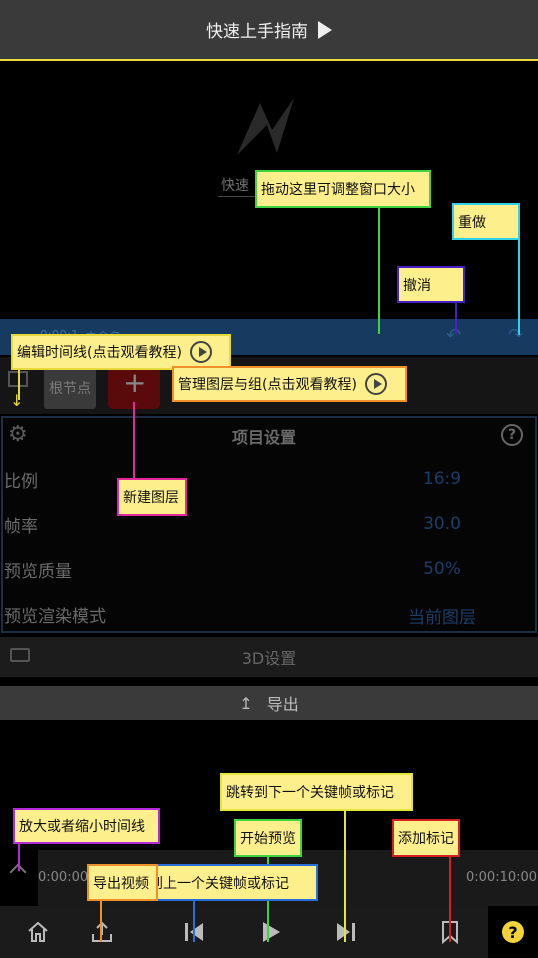  Describe the element at coordinates (282, 704) in the screenshot. I see `export-label: 导出` at that location.